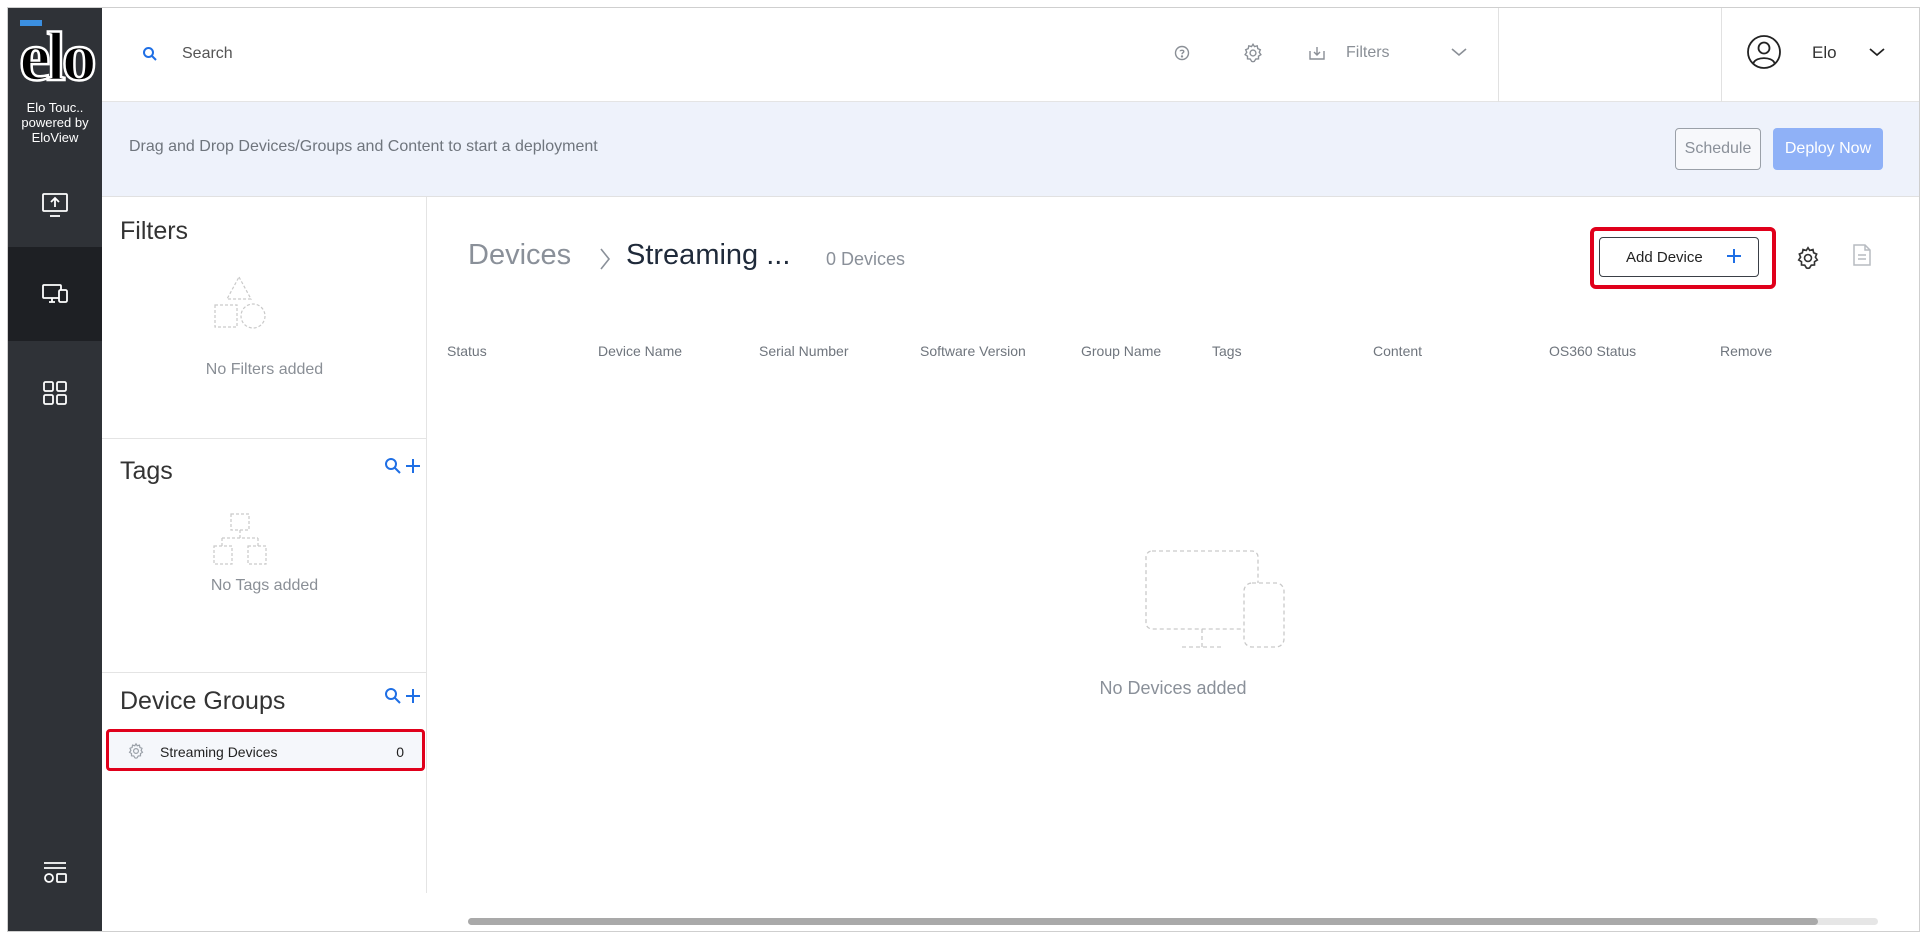 This screenshot has height=939, width=1927. Describe the element at coordinates (1317, 53) in the screenshot. I see `download-filter-icon` at that location.